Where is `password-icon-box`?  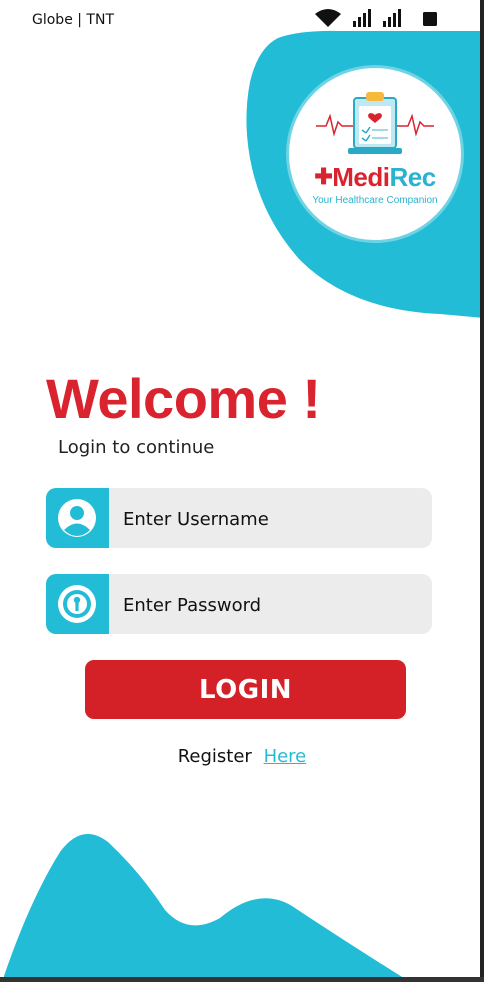 password-icon-box is located at coordinates (77, 604).